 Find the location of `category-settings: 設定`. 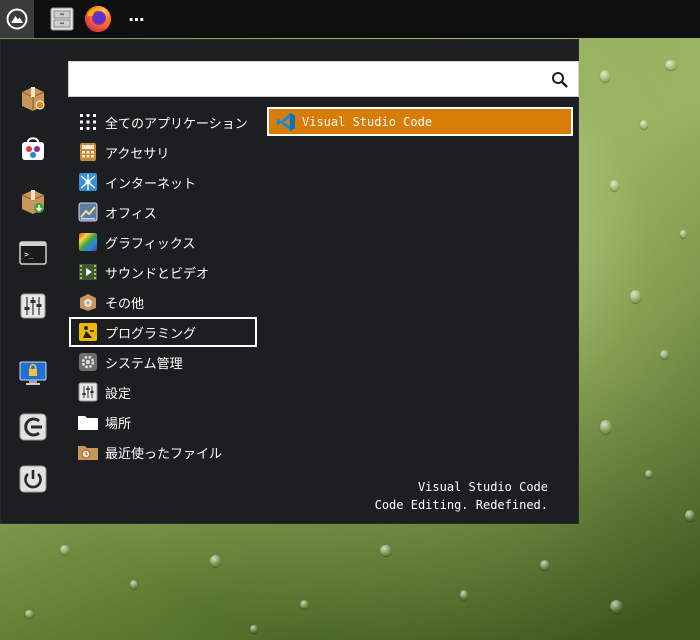

category-settings: 設定 is located at coordinates (163, 392).